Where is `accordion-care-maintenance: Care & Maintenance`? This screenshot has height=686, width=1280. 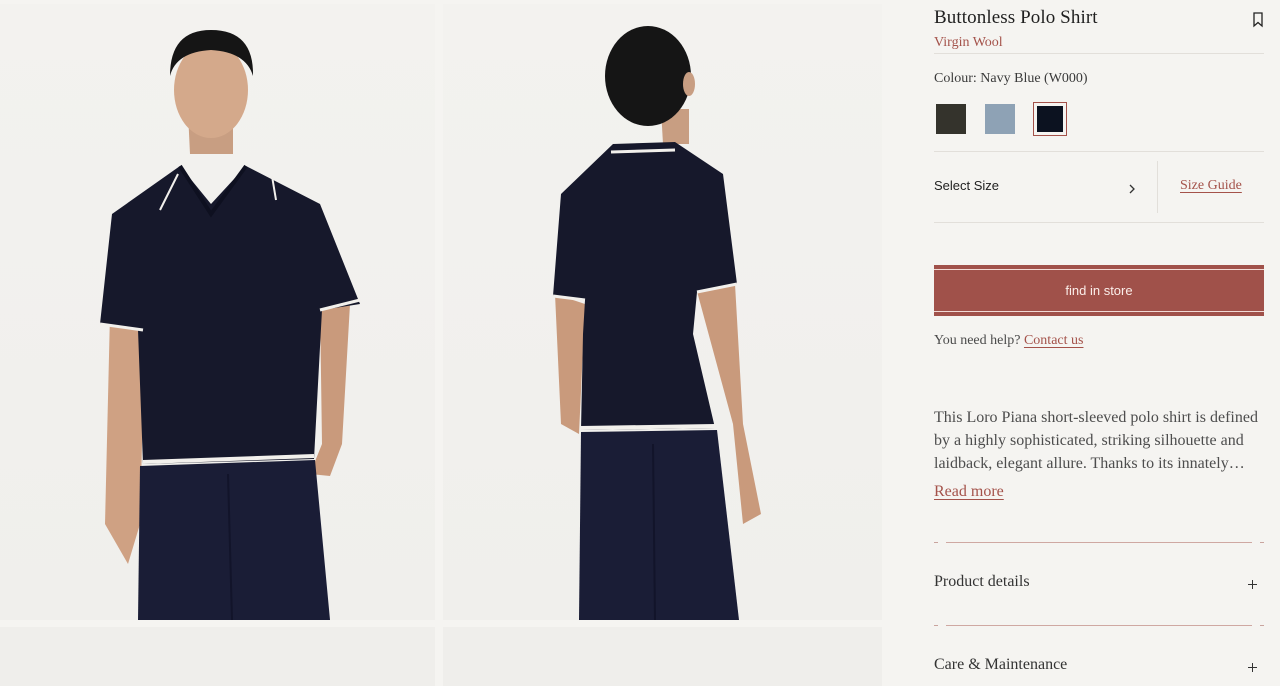
accordion-care-maintenance: Care & Maintenance is located at coordinates (1099, 666).